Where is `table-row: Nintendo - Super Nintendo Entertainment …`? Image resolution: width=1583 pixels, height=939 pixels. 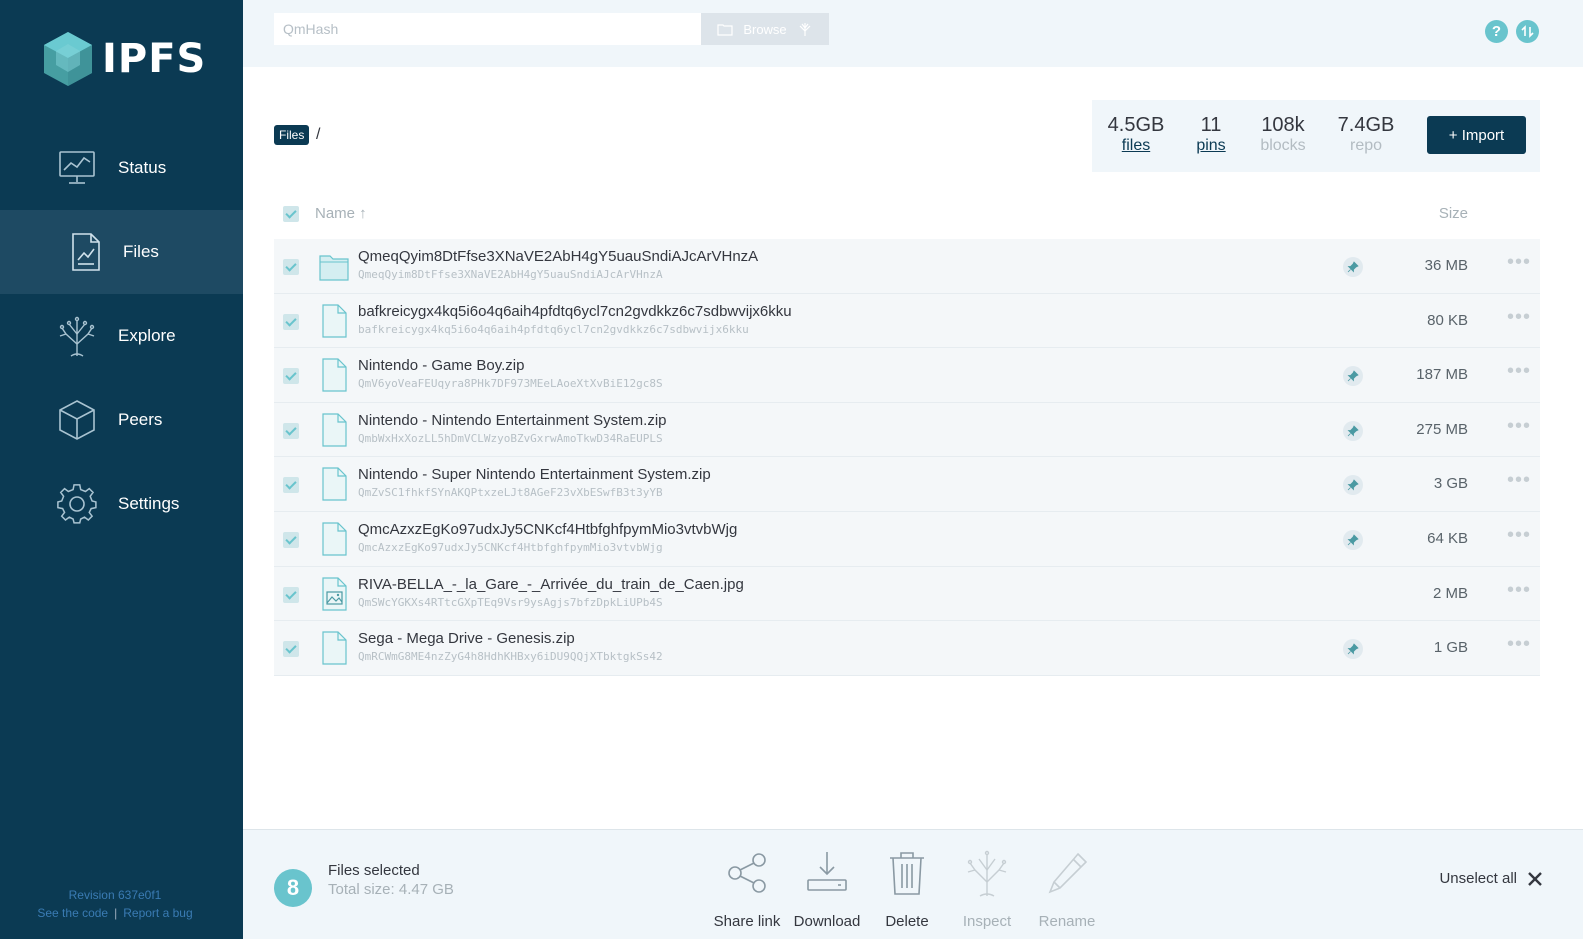 table-row: Nintendo - Super Nintendo Entertainment … is located at coordinates (907, 484).